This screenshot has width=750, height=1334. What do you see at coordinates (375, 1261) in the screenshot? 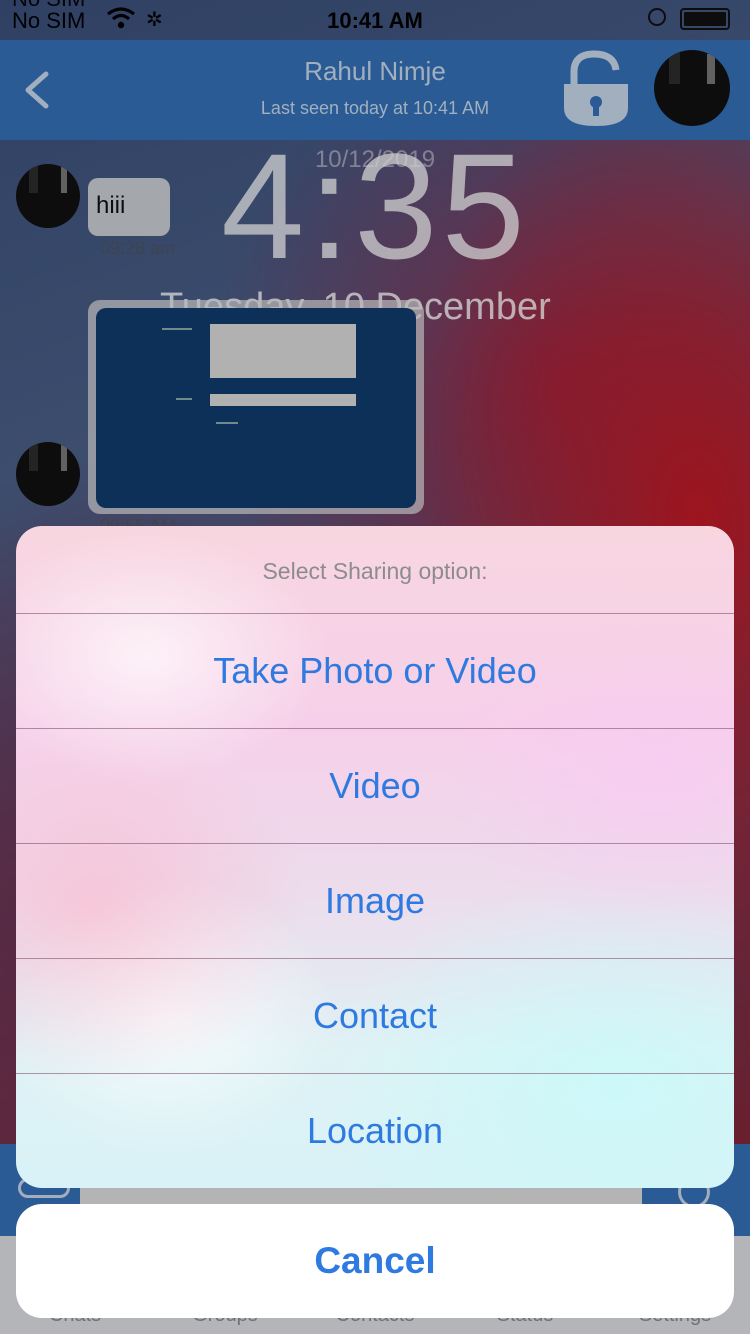
I see `cancel-button: Cancel` at bounding box center [375, 1261].